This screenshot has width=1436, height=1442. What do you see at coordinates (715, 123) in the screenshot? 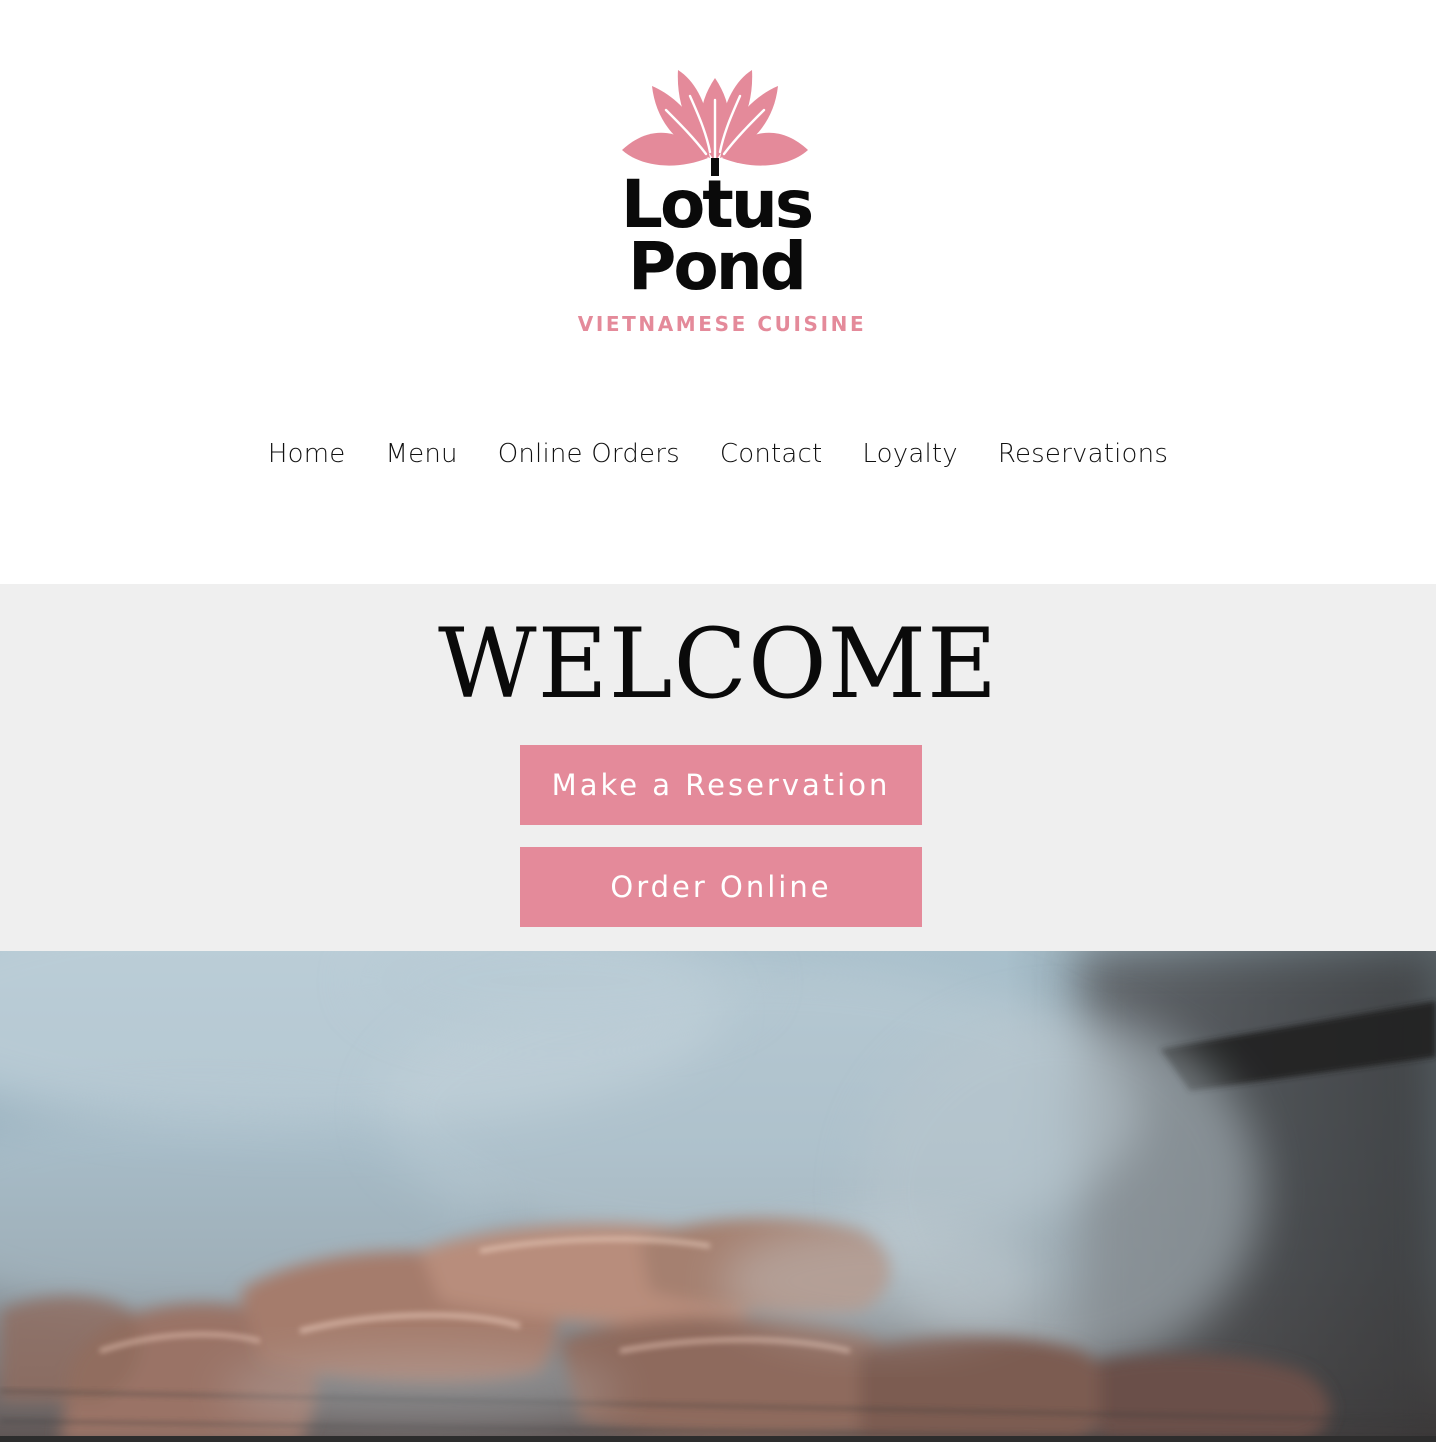
I see `lotus-flower-icon` at bounding box center [715, 123].